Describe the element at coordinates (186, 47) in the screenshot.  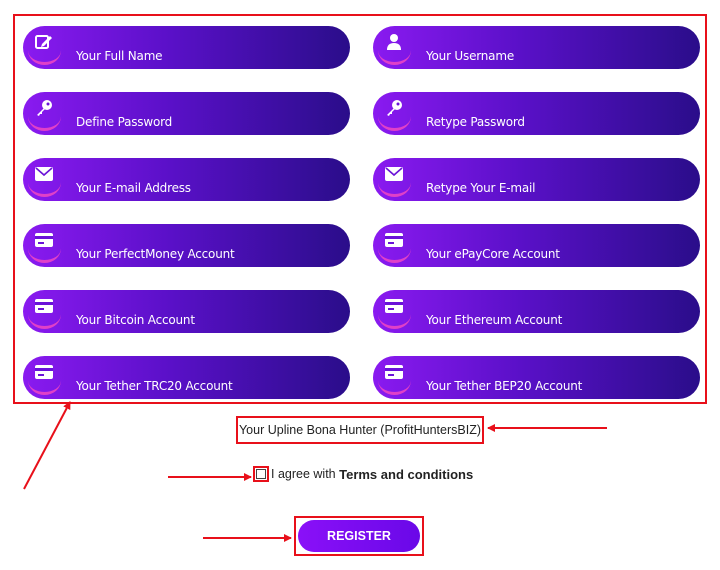
I see `full-name-field: Your Full Name` at that location.